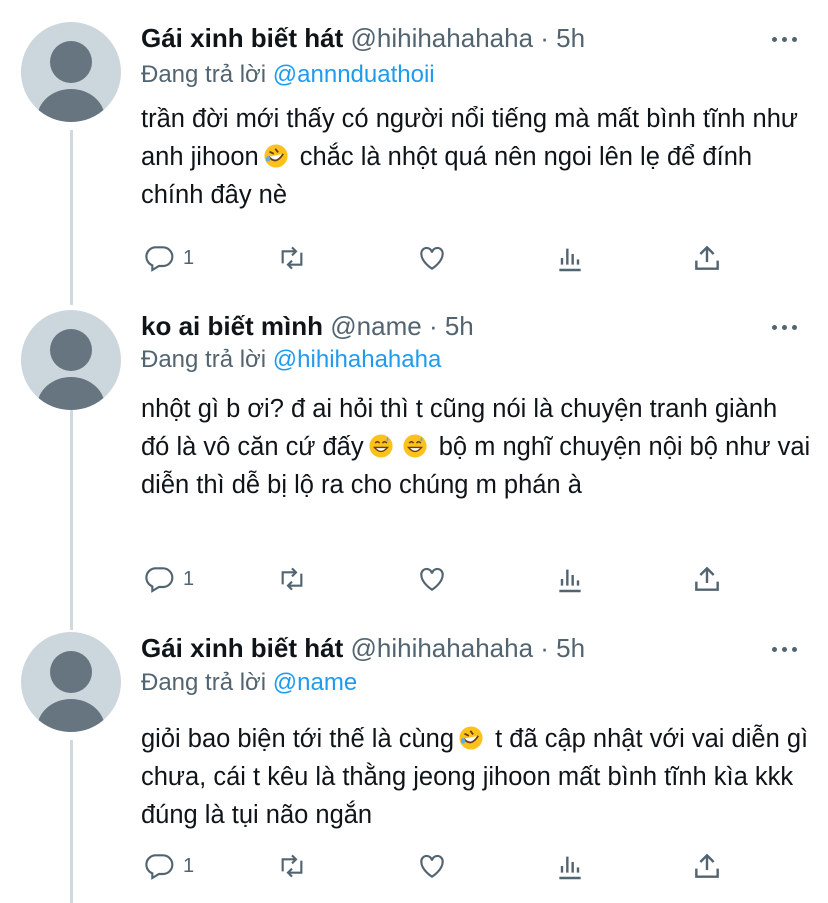  I want to click on retweet-button, so click(292, 866).